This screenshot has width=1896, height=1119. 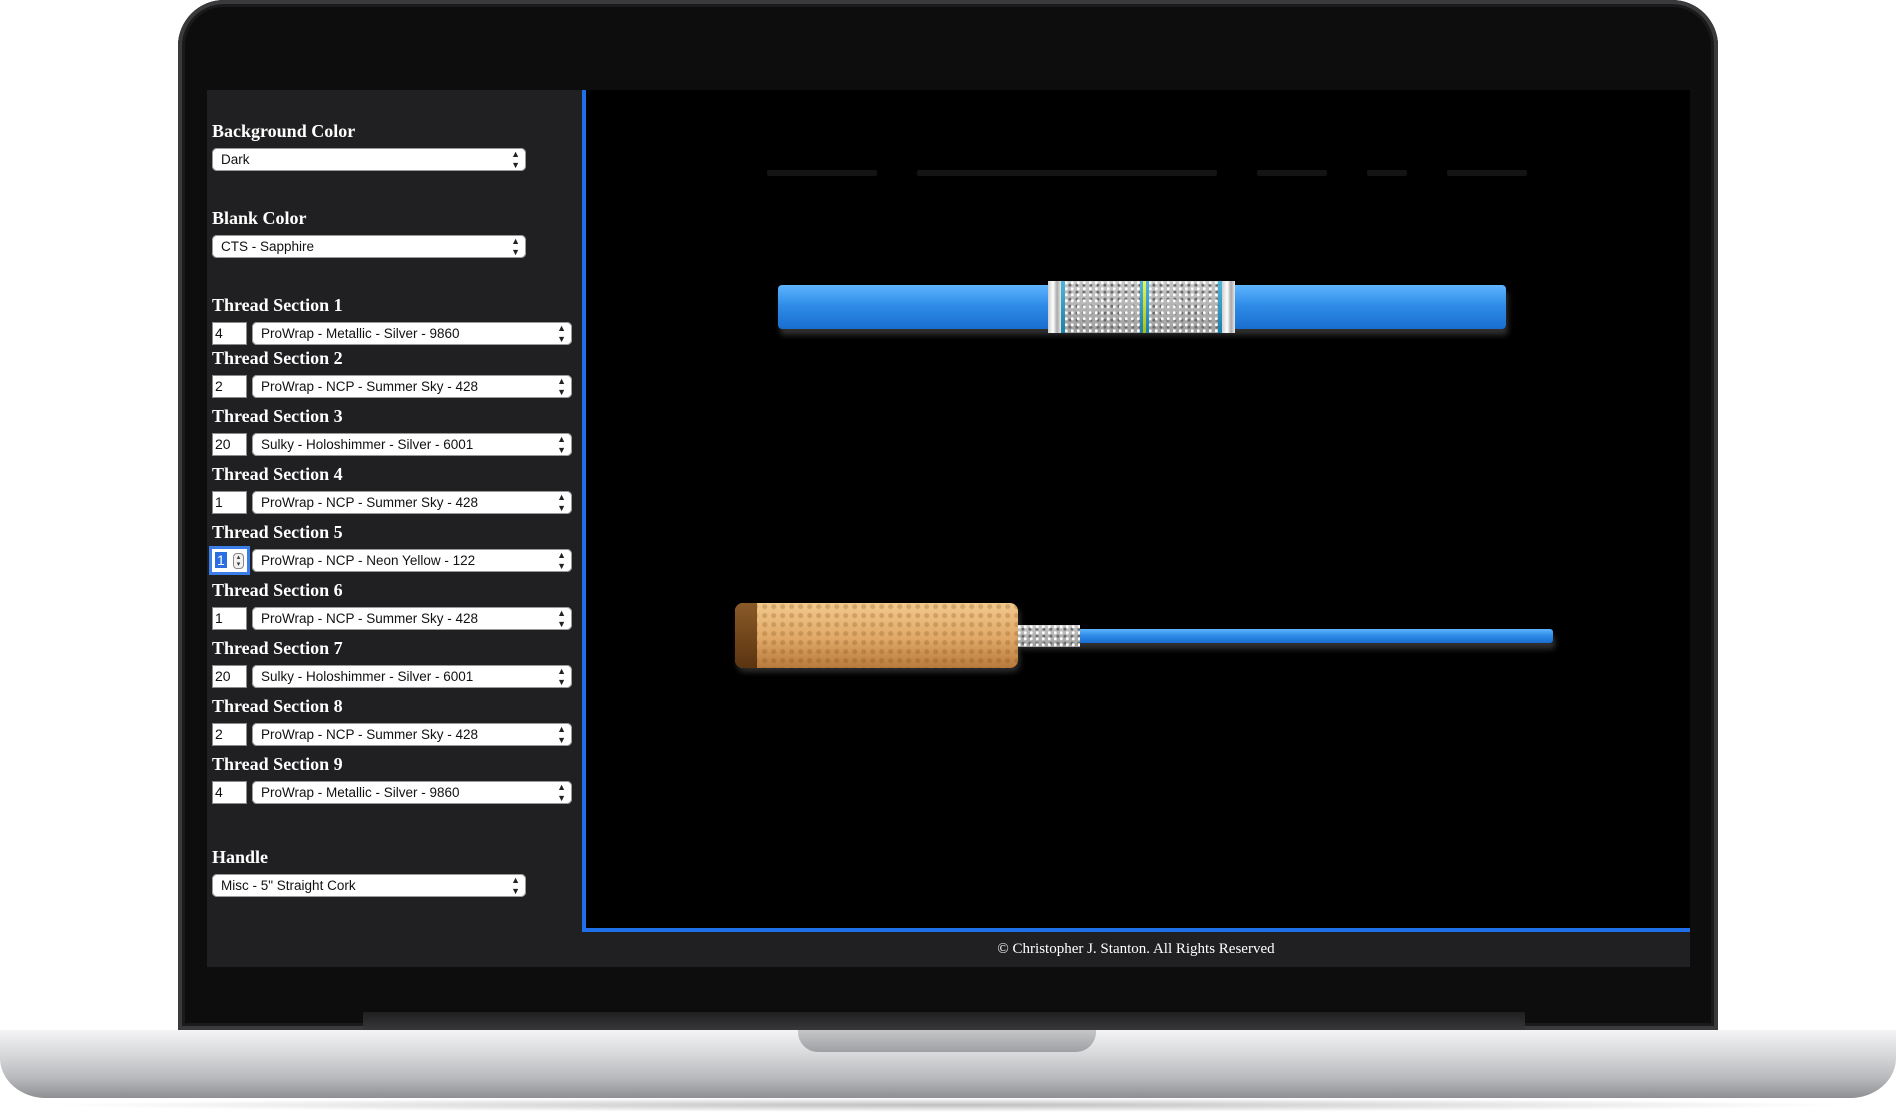 What do you see at coordinates (277, 358) in the screenshot?
I see `thread-section-2-label: Thread Section 2` at bounding box center [277, 358].